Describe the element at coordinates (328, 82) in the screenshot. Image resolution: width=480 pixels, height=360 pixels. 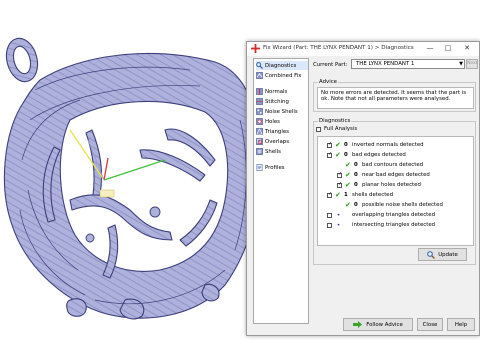
I see `advice-title: Advice` at that location.